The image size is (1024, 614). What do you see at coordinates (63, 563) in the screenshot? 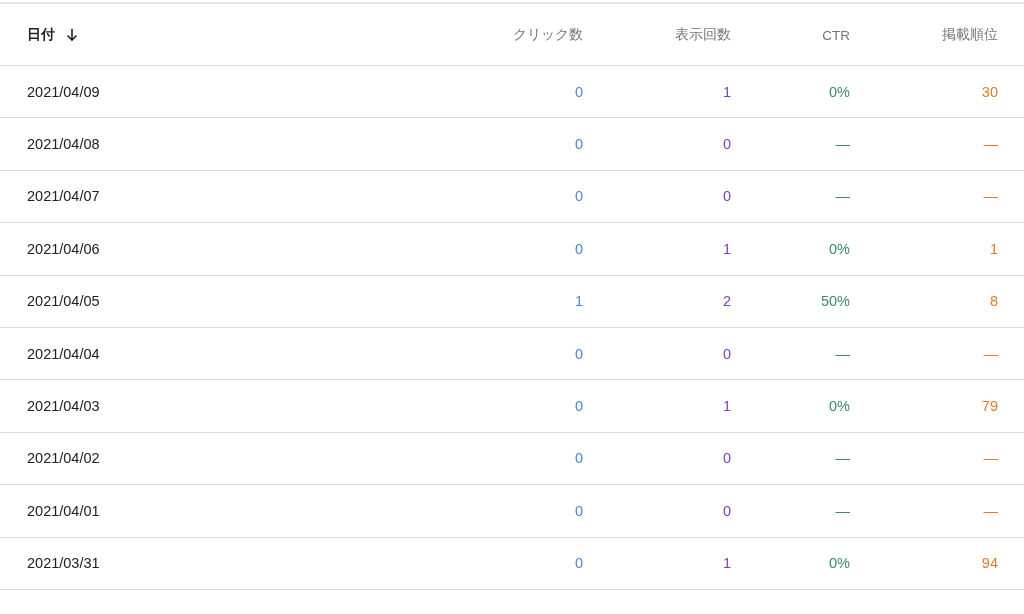
I see `table-cell: 2021/03/31` at bounding box center [63, 563].